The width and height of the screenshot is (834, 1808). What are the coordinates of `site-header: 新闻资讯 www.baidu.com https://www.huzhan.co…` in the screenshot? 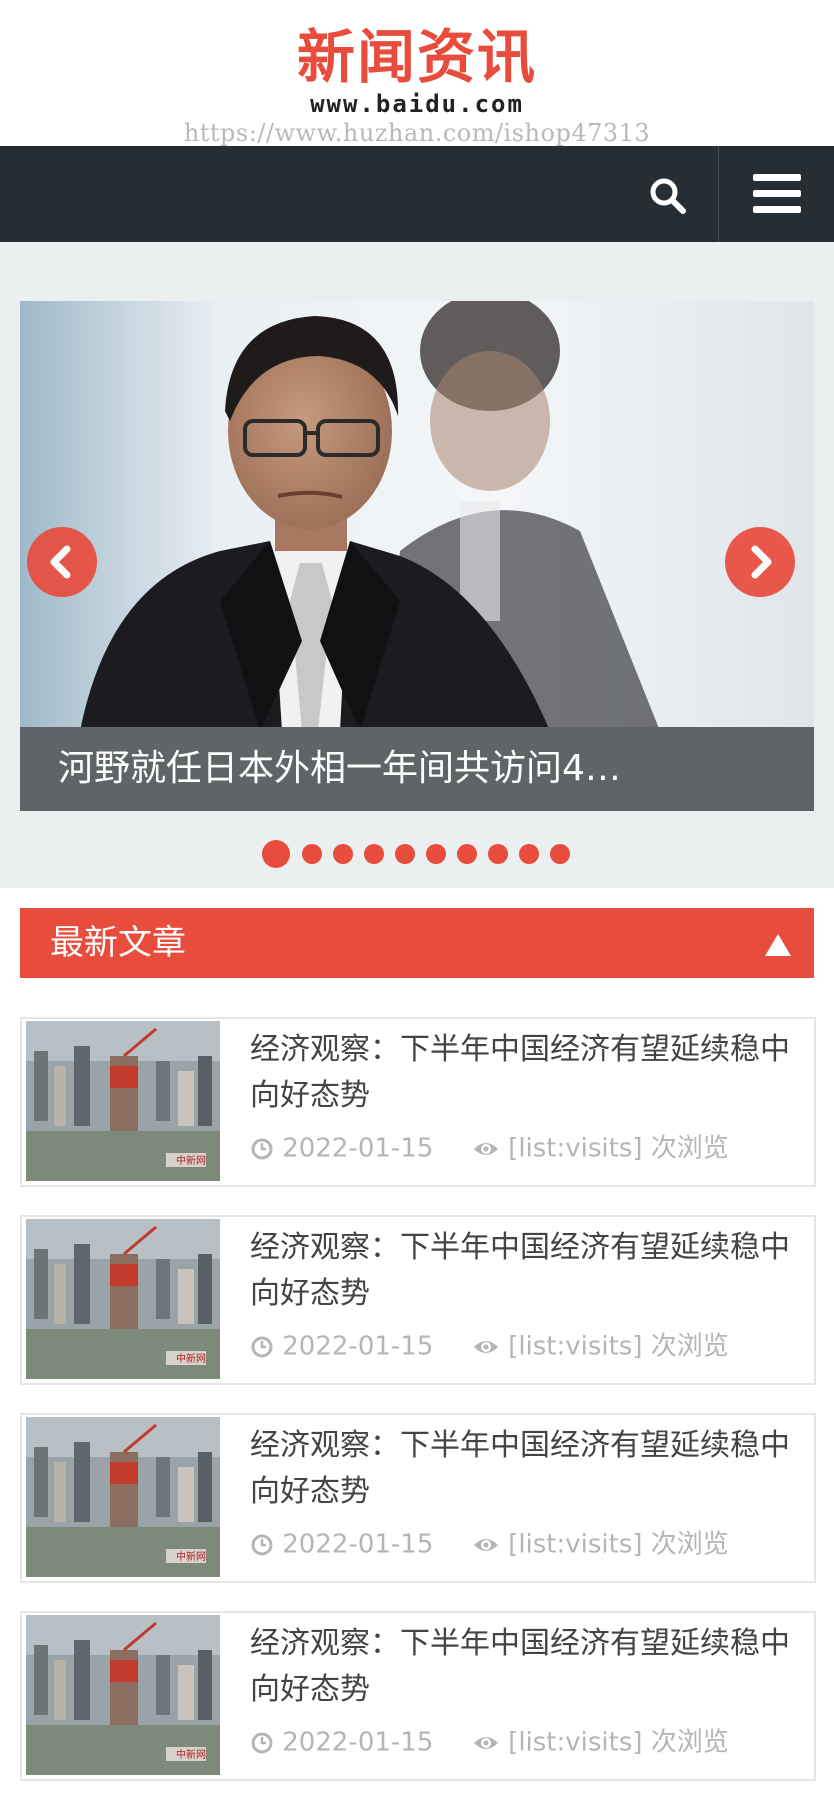 It's located at (417, 73).